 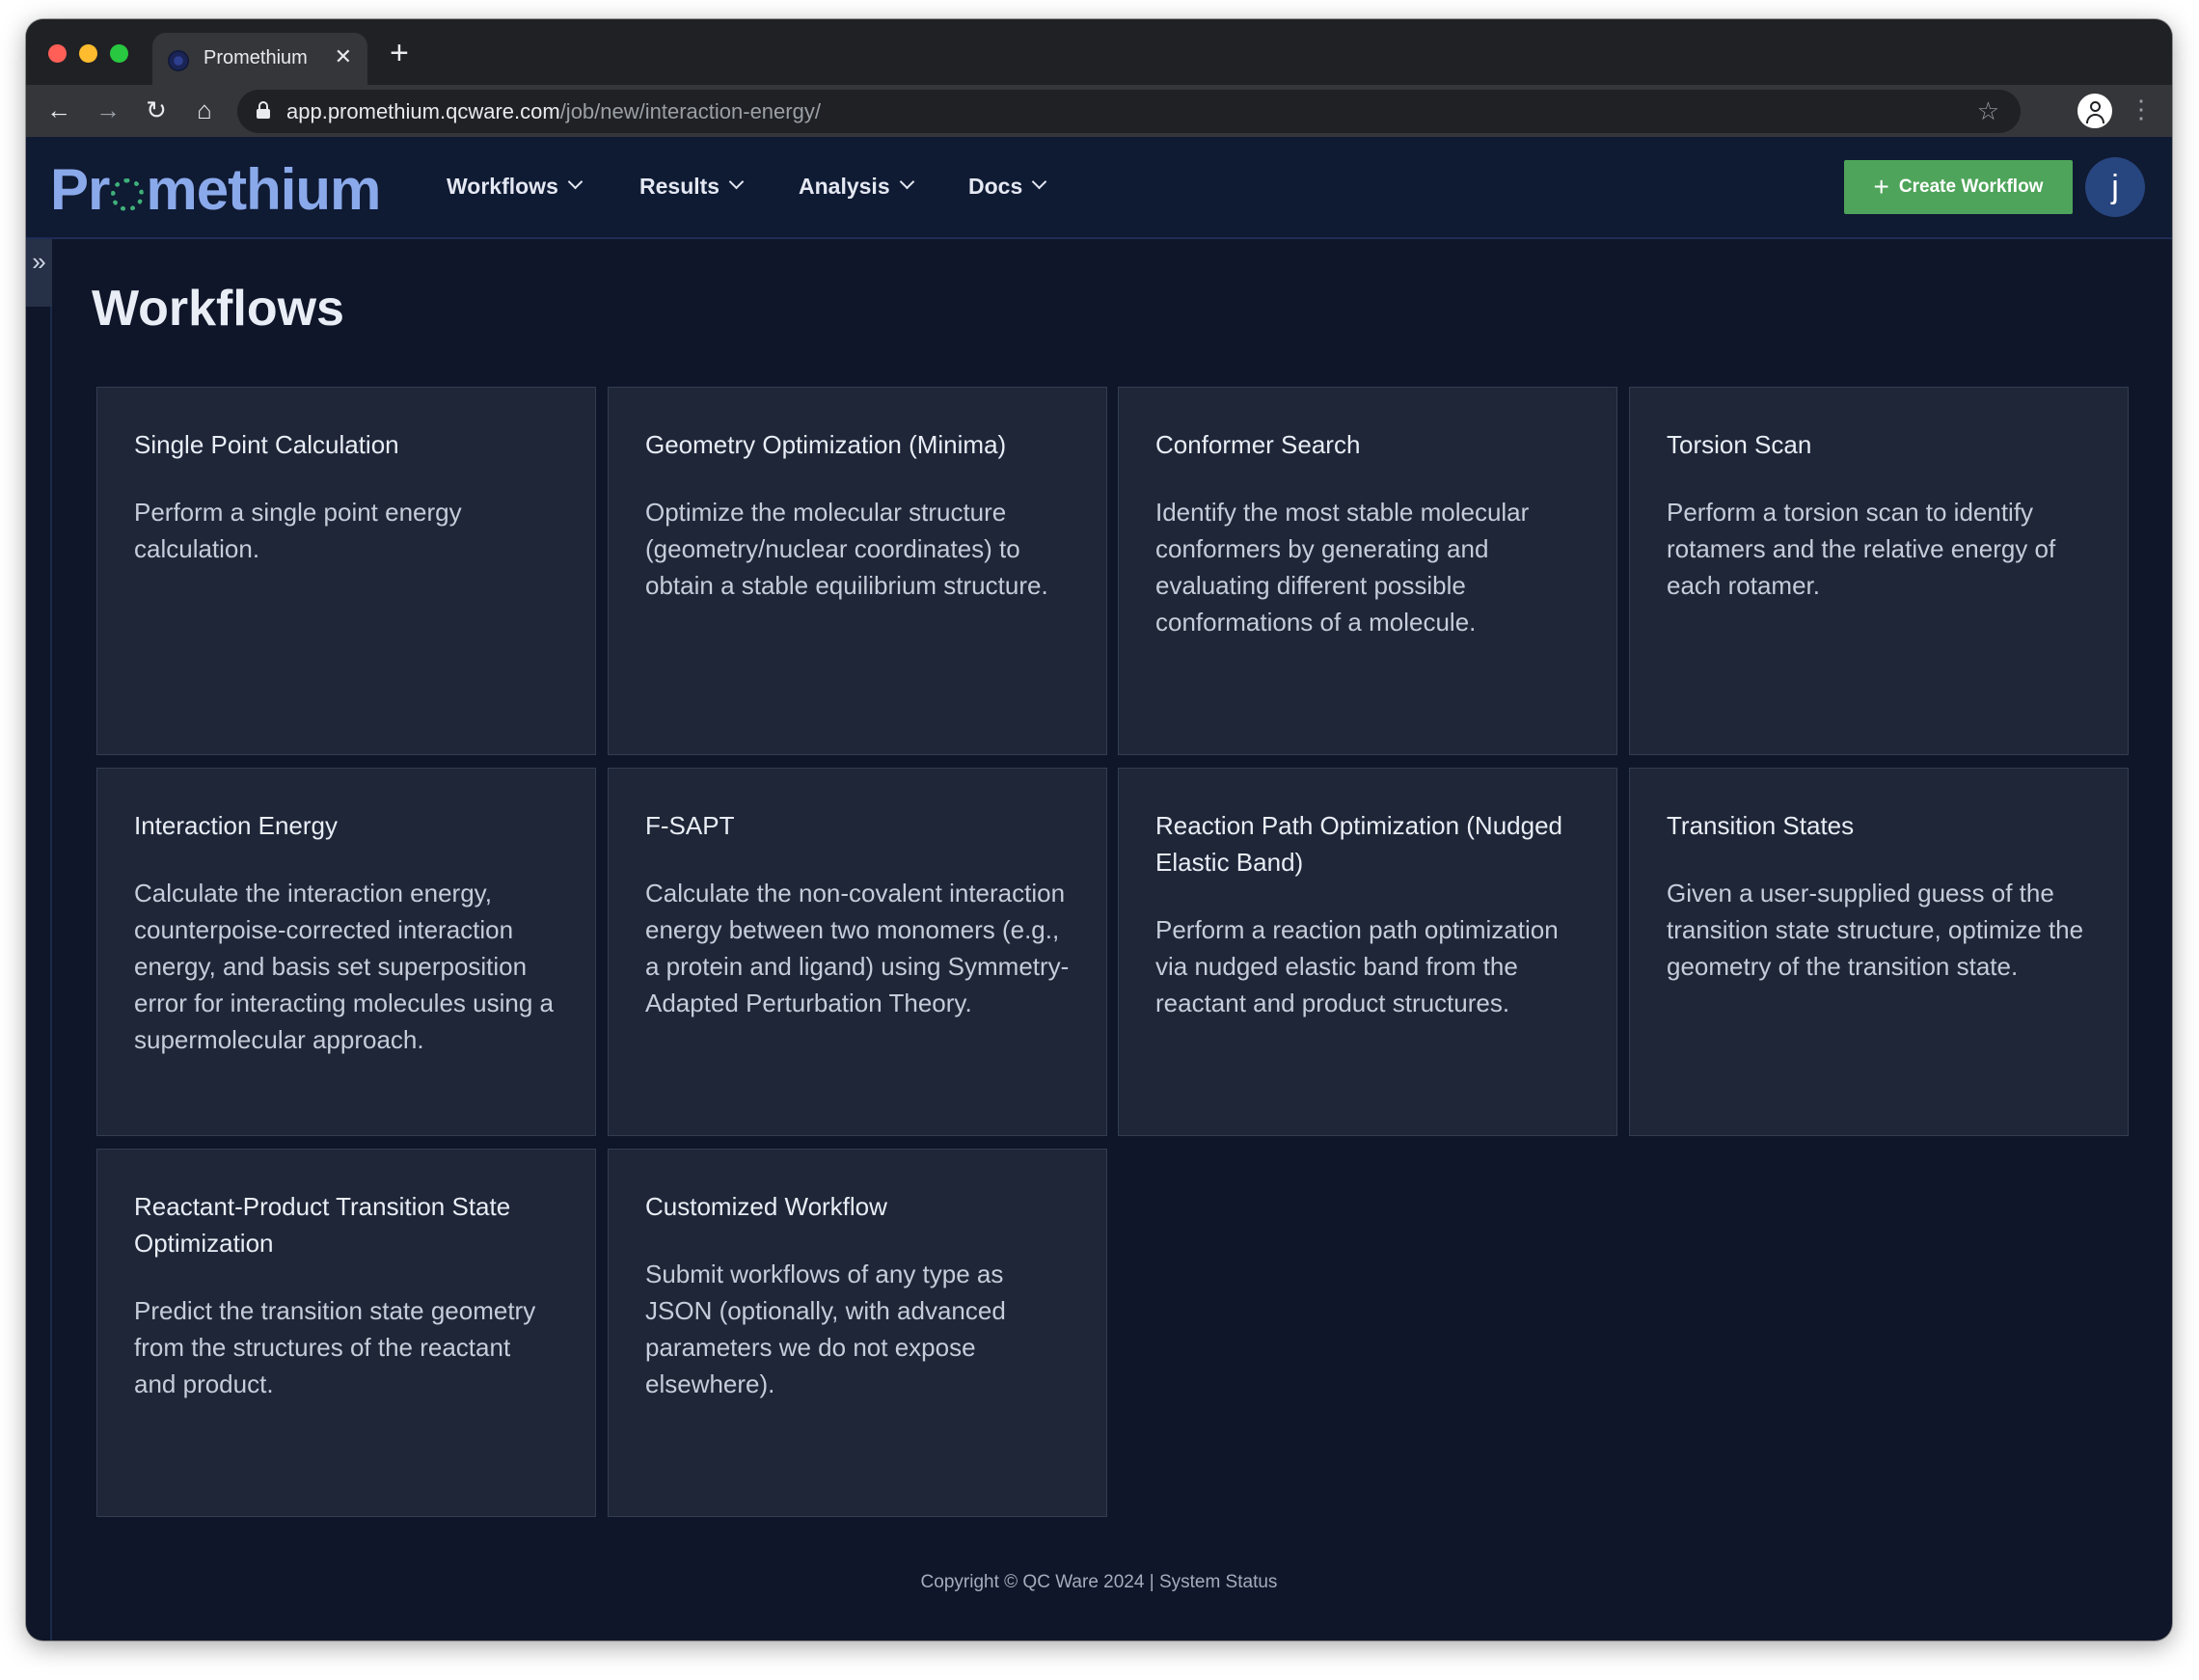 I want to click on card-title: Single Point Calculation, so click(x=266, y=445).